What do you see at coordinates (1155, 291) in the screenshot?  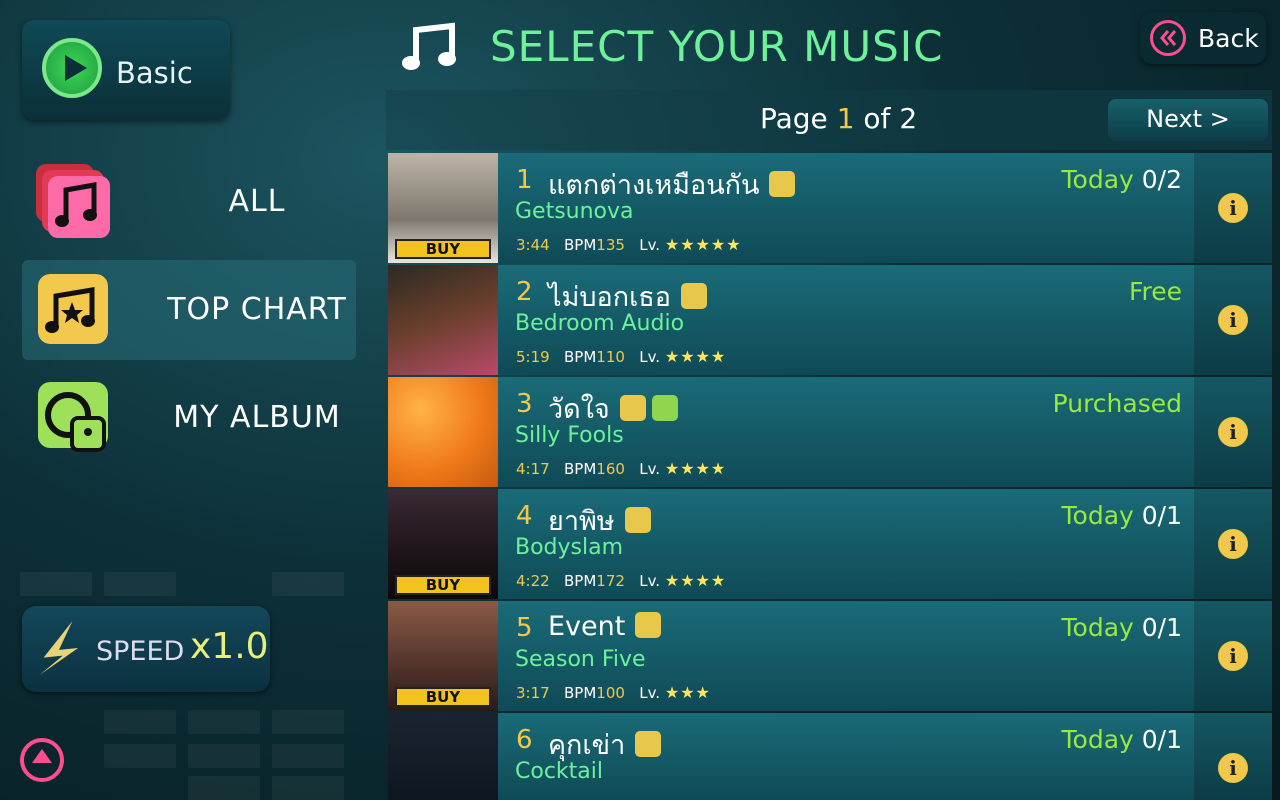 I see `song-status: Free` at bounding box center [1155, 291].